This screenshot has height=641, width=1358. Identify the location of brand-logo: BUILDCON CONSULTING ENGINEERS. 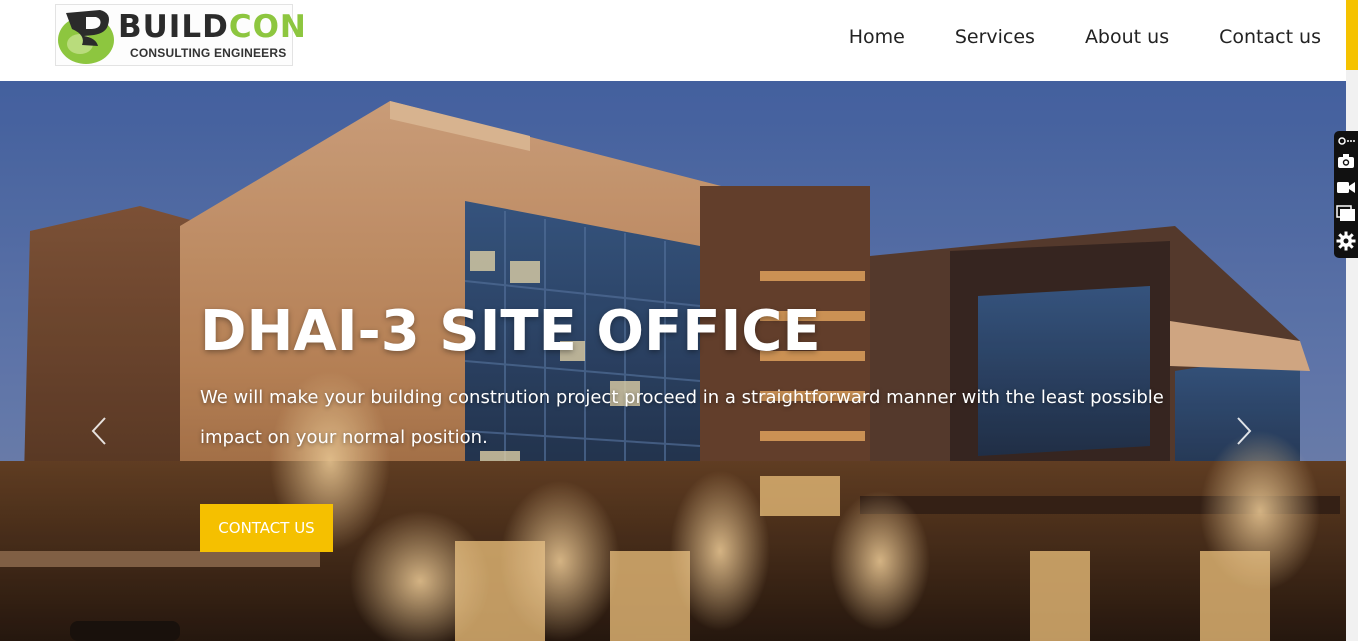
(180, 35).